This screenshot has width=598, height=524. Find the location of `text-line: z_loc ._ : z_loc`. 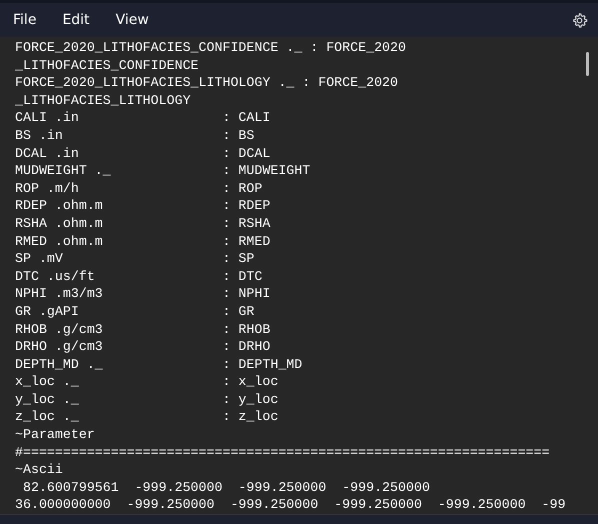

text-line: z_loc ._ : z_loc is located at coordinates (146, 417).